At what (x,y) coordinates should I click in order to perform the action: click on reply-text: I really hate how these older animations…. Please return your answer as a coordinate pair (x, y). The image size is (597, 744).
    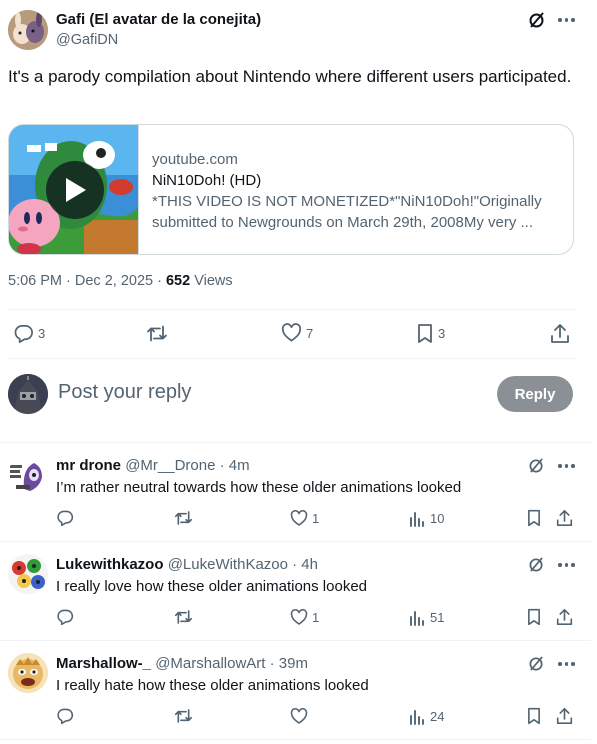
    Looking at the image, I should click on (212, 685).